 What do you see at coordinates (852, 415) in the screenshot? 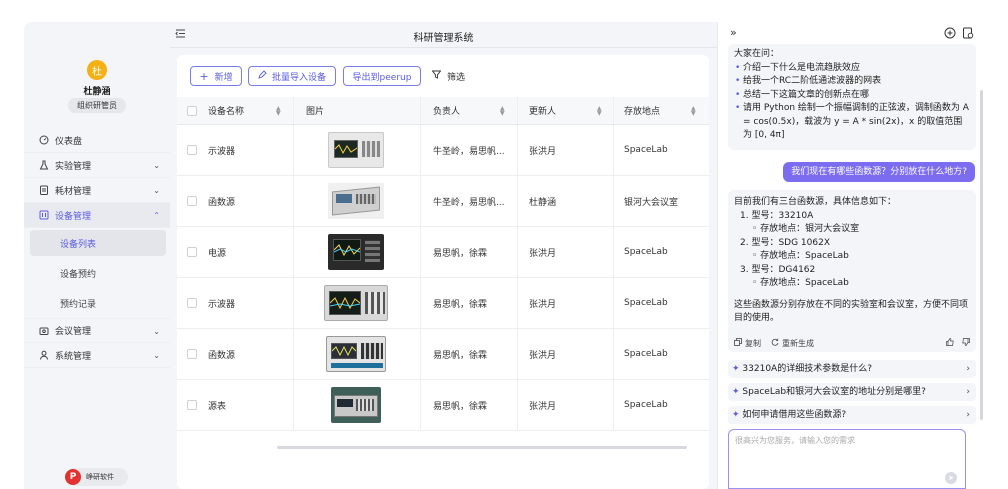
I see `follow-up-suggestion: ✦ 如何申请借用这些函数源? ›` at bounding box center [852, 415].